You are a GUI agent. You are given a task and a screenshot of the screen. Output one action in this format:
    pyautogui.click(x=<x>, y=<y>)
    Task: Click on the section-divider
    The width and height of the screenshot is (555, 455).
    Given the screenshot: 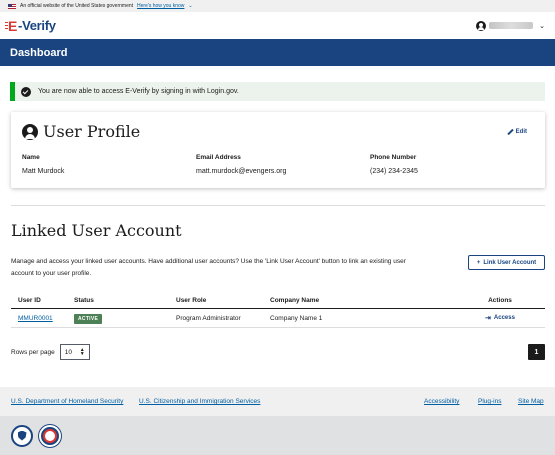 What is the action you would take?
    pyautogui.click(x=278, y=205)
    